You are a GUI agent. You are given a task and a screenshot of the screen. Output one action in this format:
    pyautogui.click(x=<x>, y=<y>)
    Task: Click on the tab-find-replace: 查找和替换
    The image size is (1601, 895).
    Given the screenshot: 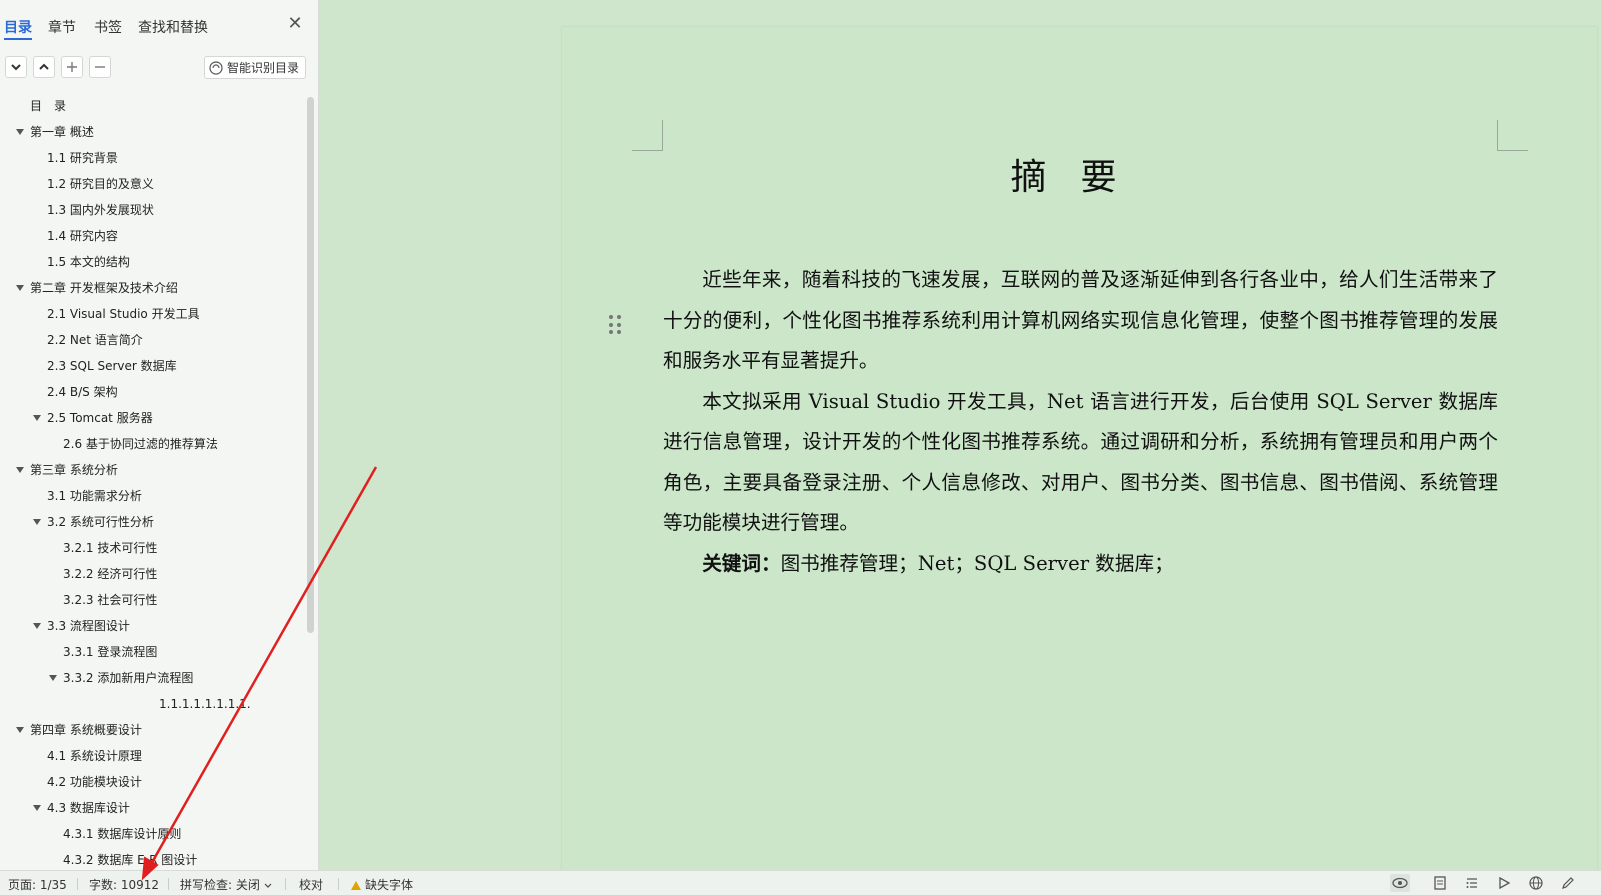 What is the action you would take?
    pyautogui.click(x=173, y=27)
    